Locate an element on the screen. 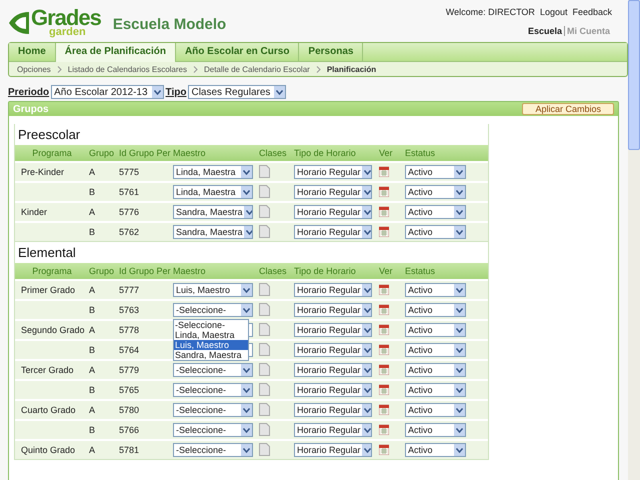 The image size is (640, 480). column-header: Tipo de Horario is located at coordinates (325, 153).